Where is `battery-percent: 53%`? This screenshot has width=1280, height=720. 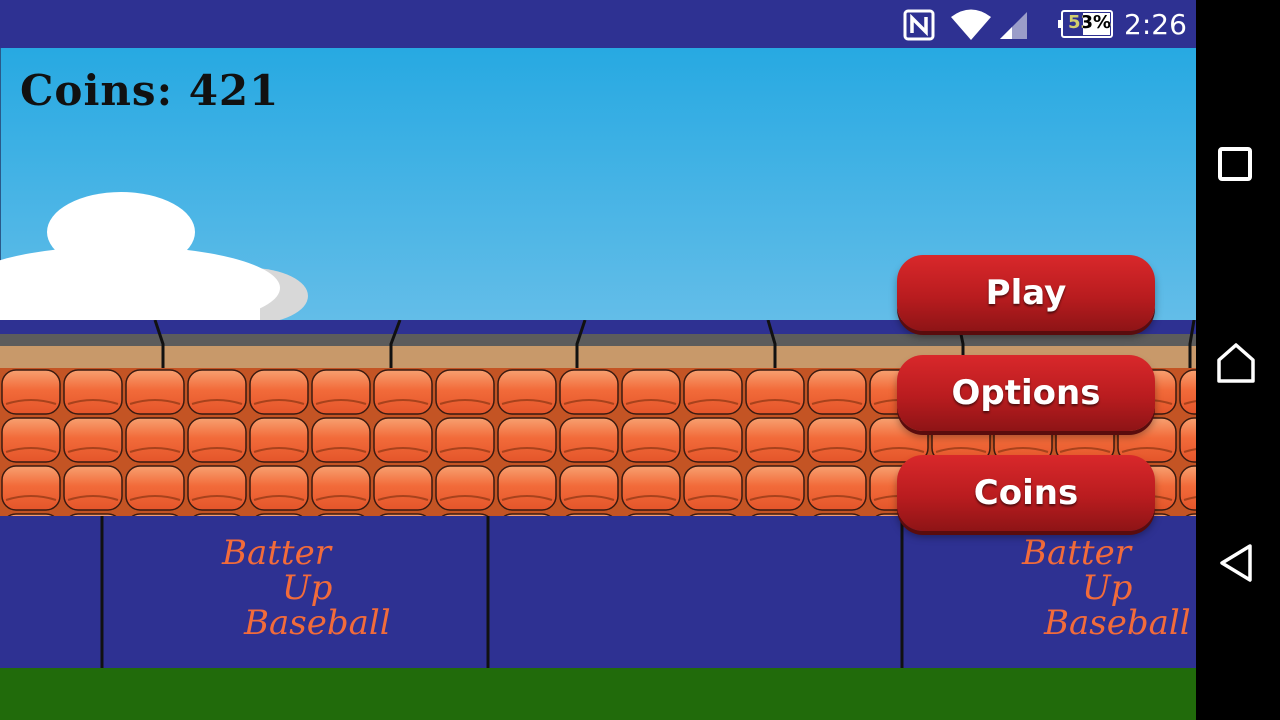 battery-percent: 53% is located at coordinates (1090, 22).